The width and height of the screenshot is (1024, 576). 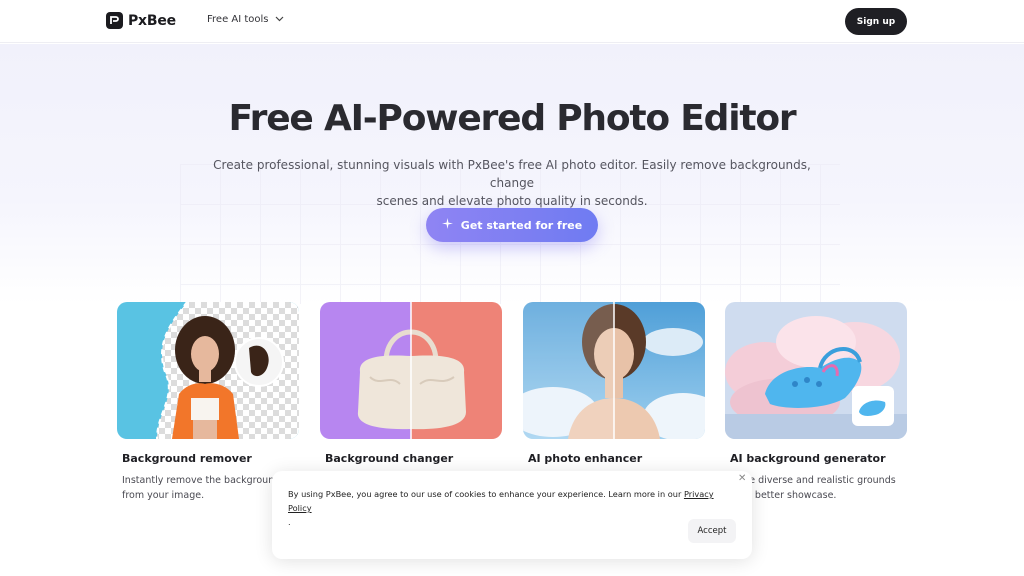 What do you see at coordinates (114, 20) in the screenshot?
I see `logo-icon` at bounding box center [114, 20].